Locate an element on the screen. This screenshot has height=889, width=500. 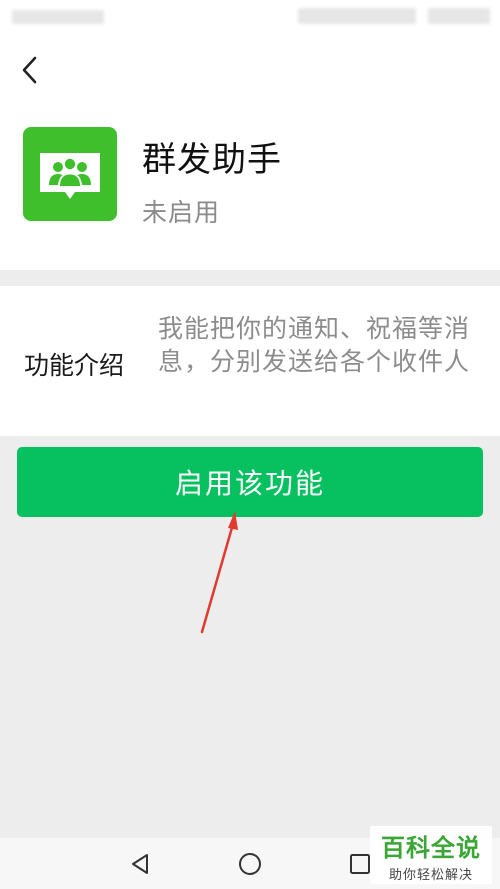
enable-feature-button: 启用该功能 is located at coordinates (250, 482).